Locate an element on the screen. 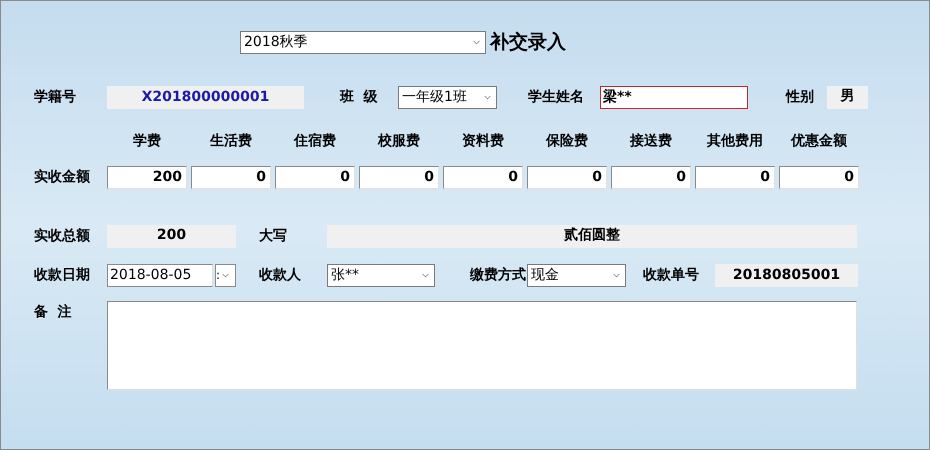 This screenshot has height=450, width=930. column-header: 校服费 is located at coordinates (398, 141).